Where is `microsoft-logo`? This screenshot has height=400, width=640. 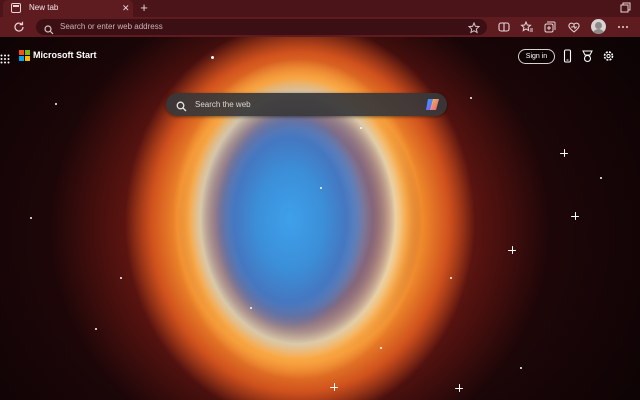 microsoft-logo is located at coordinates (24, 55).